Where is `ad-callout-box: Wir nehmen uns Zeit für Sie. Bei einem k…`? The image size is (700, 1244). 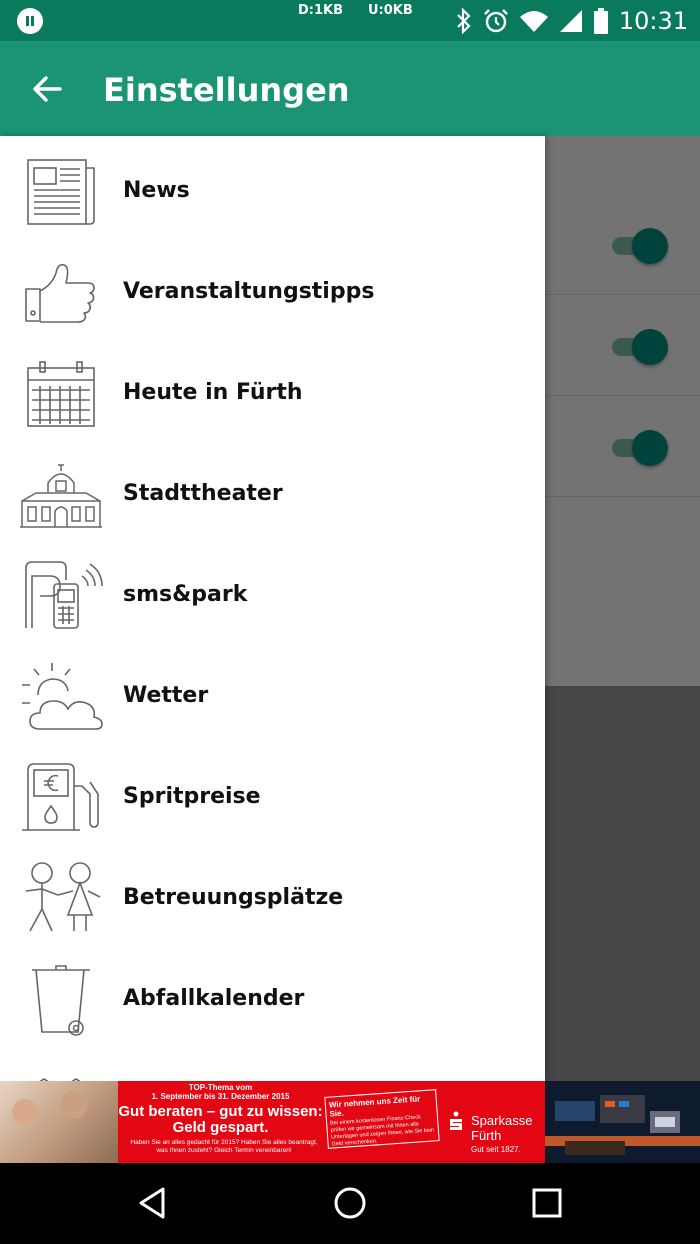
ad-callout-box: Wir nehmen uns Zeit für Sie. Bei einem k… is located at coordinates (382, 1119).